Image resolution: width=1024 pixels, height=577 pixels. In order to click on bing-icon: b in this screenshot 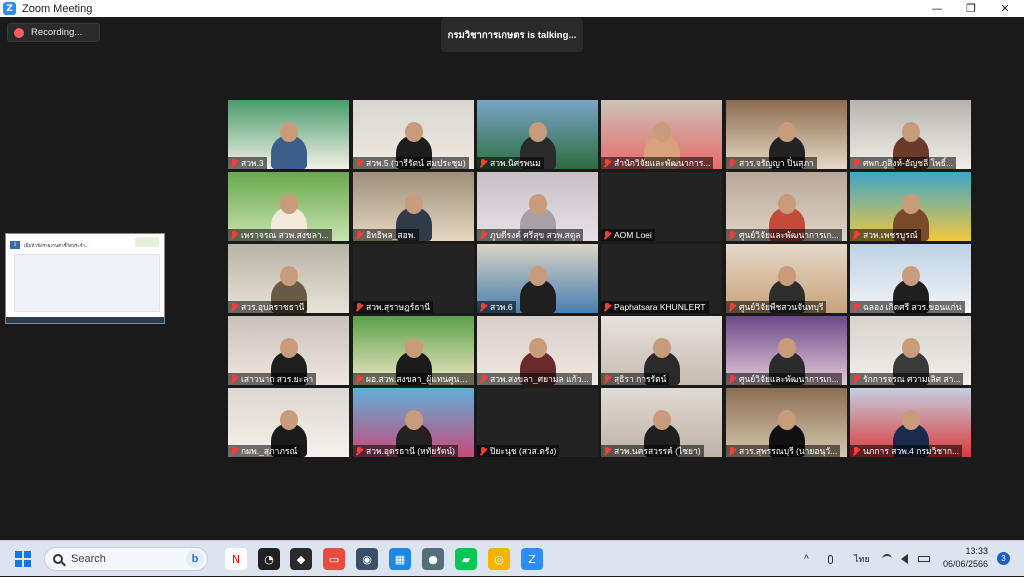, I will do `click(195, 559)`.